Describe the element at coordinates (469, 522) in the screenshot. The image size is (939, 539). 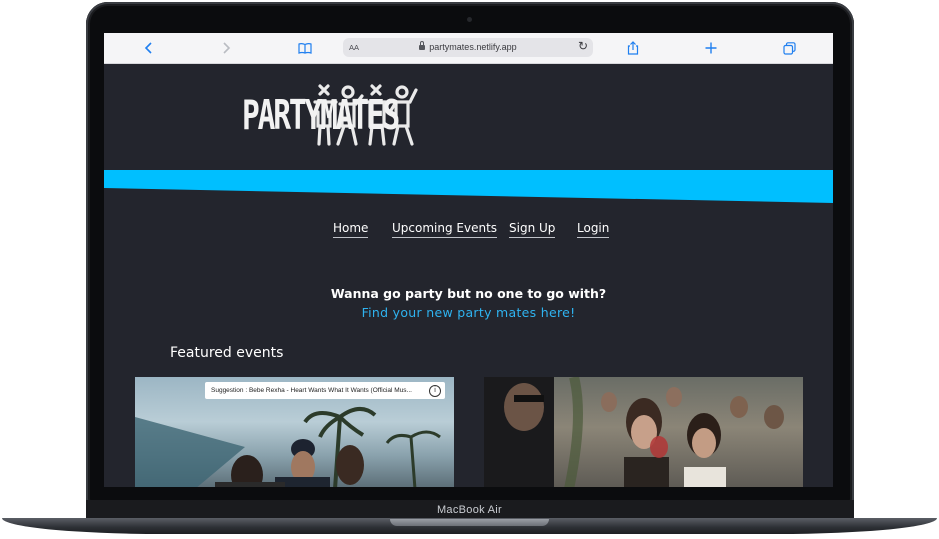
I see `laptop-notch` at that location.